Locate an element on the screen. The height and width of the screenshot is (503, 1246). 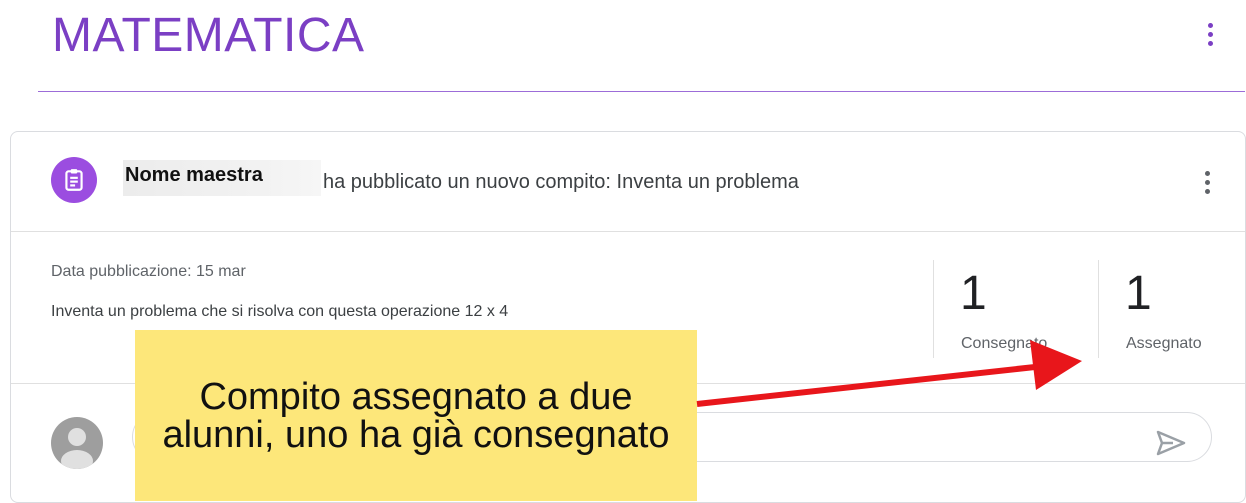
assignment-icon is located at coordinates (74, 180).